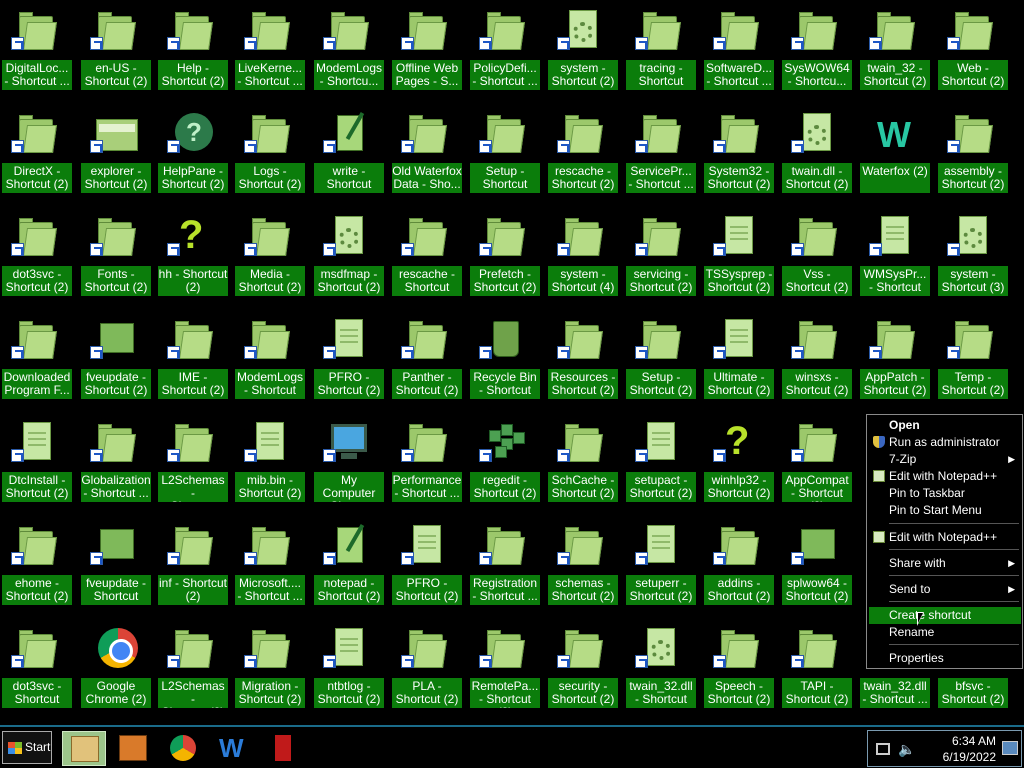 The height and width of the screenshot is (768, 1024). Describe the element at coordinates (183, 748) in the screenshot. I see `taskbar-chrome-button` at that location.